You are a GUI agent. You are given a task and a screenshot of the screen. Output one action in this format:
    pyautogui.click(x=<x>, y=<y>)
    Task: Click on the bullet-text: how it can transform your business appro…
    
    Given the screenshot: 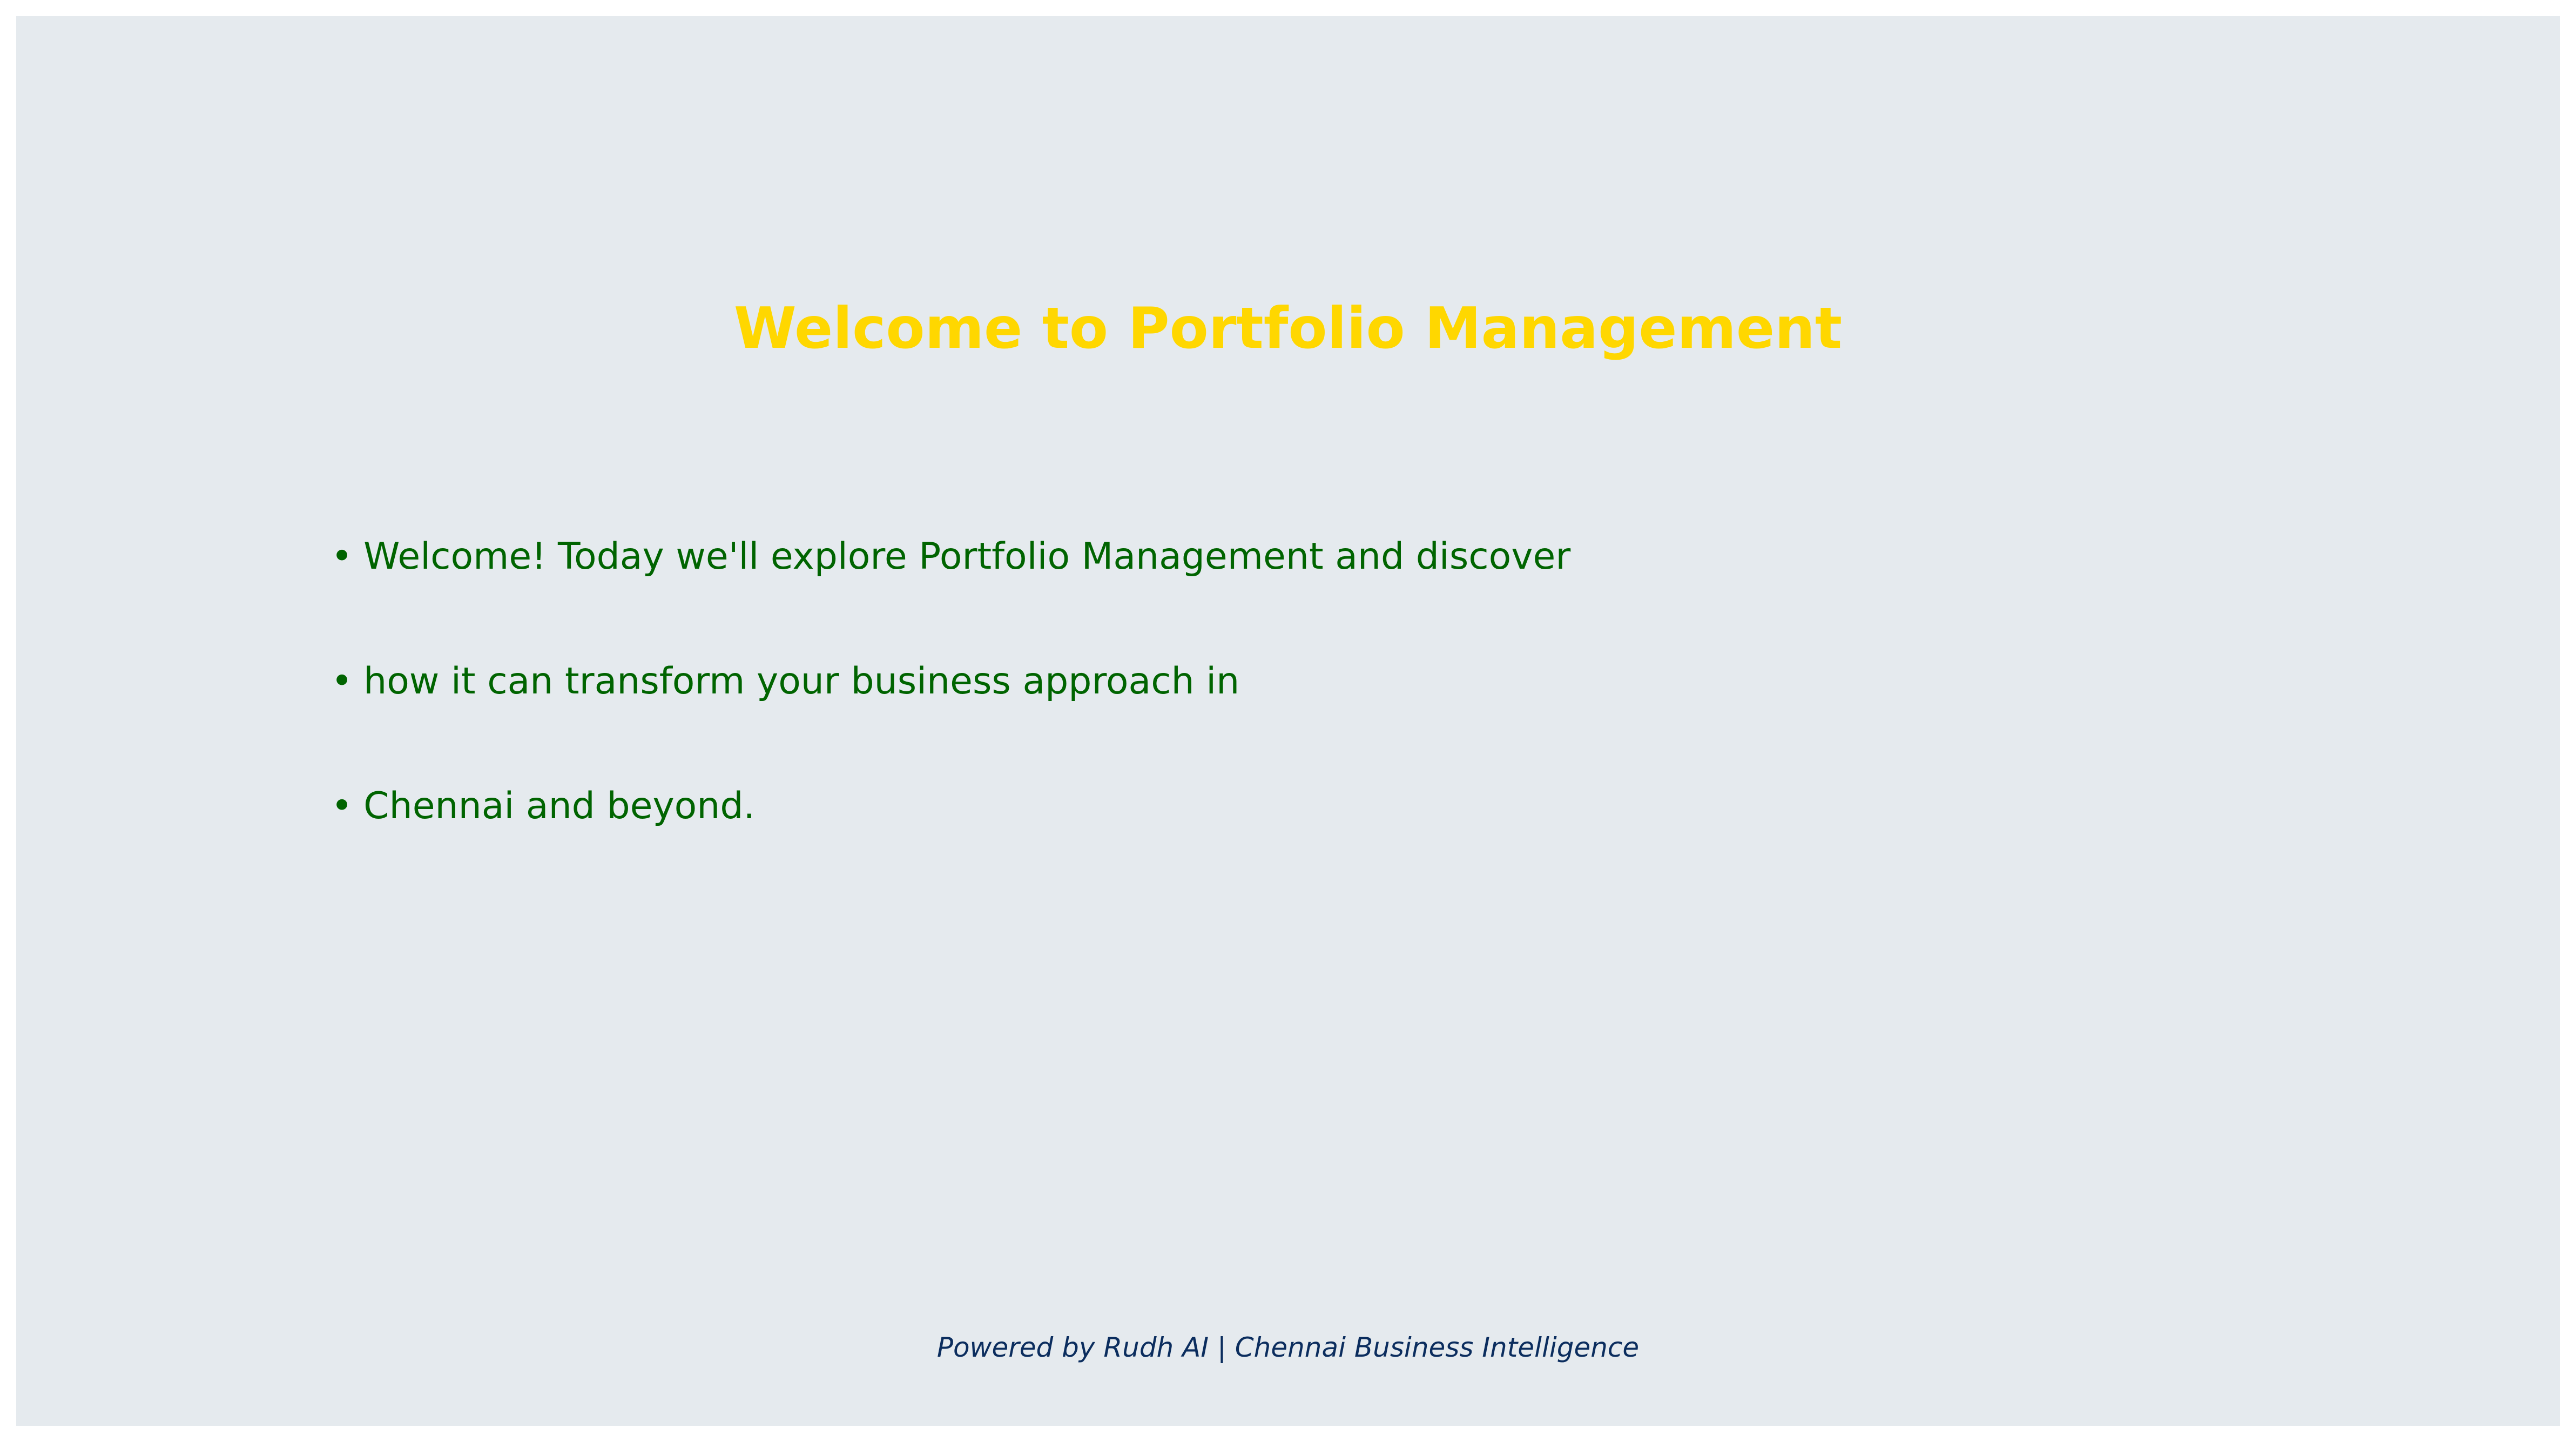 What is the action you would take?
    pyautogui.click(x=801, y=682)
    